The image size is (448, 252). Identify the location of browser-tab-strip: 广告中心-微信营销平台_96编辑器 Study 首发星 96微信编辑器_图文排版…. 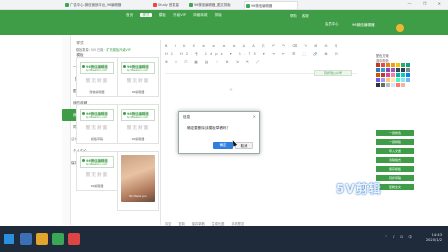
(224, 5).